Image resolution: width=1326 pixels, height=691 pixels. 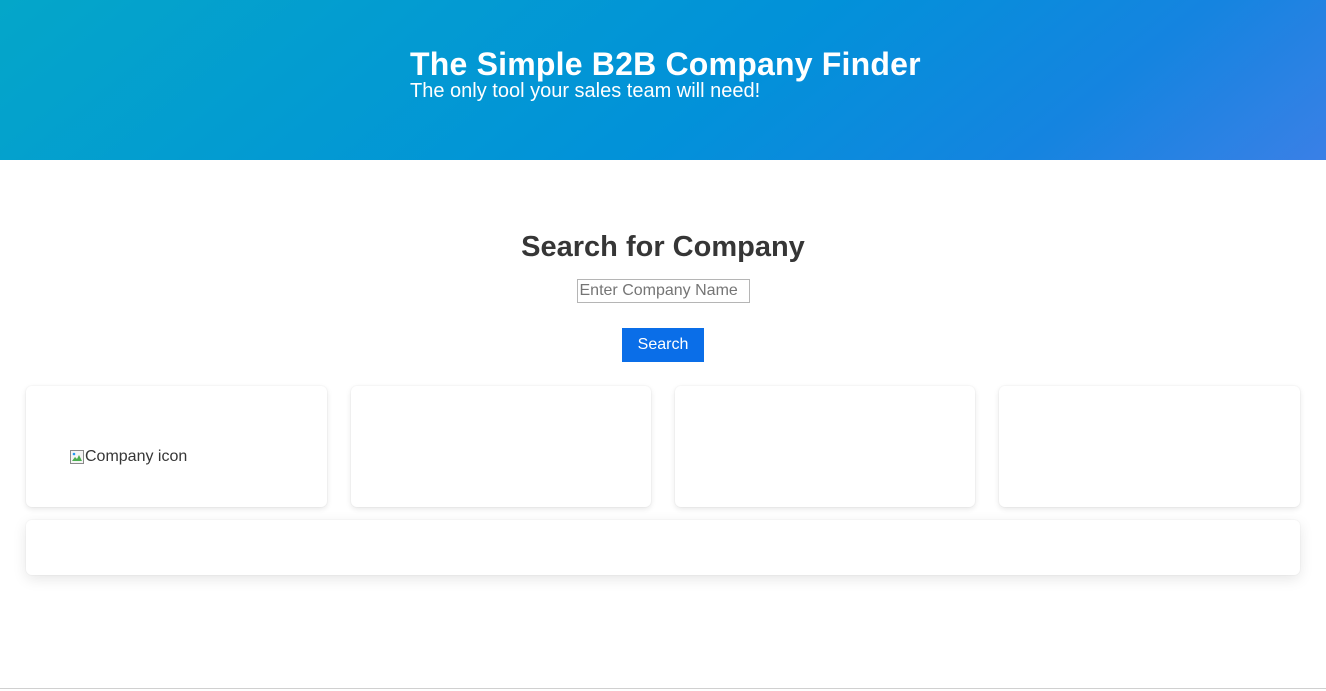 What do you see at coordinates (663, 688) in the screenshot?
I see `page-bottom-divider` at bounding box center [663, 688].